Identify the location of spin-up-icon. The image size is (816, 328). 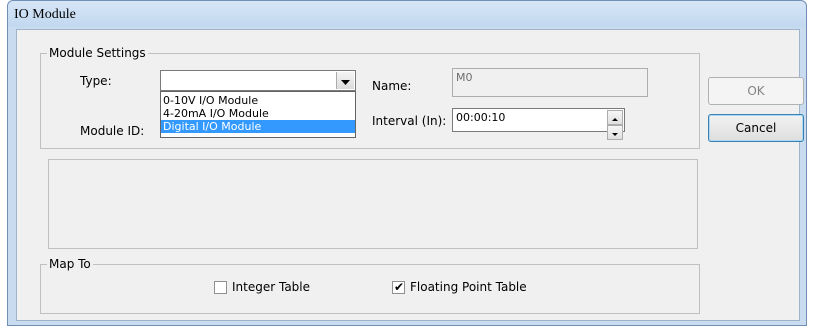
(615, 117).